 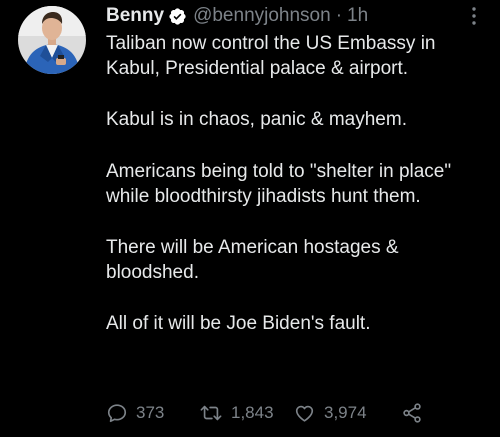 I want to click on avatar-image, so click(x=52, y=40).